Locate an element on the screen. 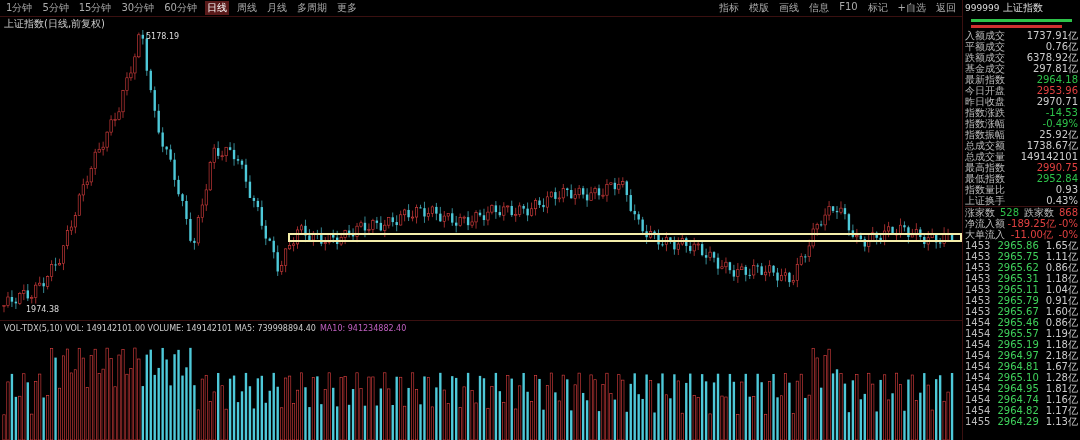 This screenshot has width=1080, height=440. stat-value: -14.53 is located at coordinates (1061, 112).